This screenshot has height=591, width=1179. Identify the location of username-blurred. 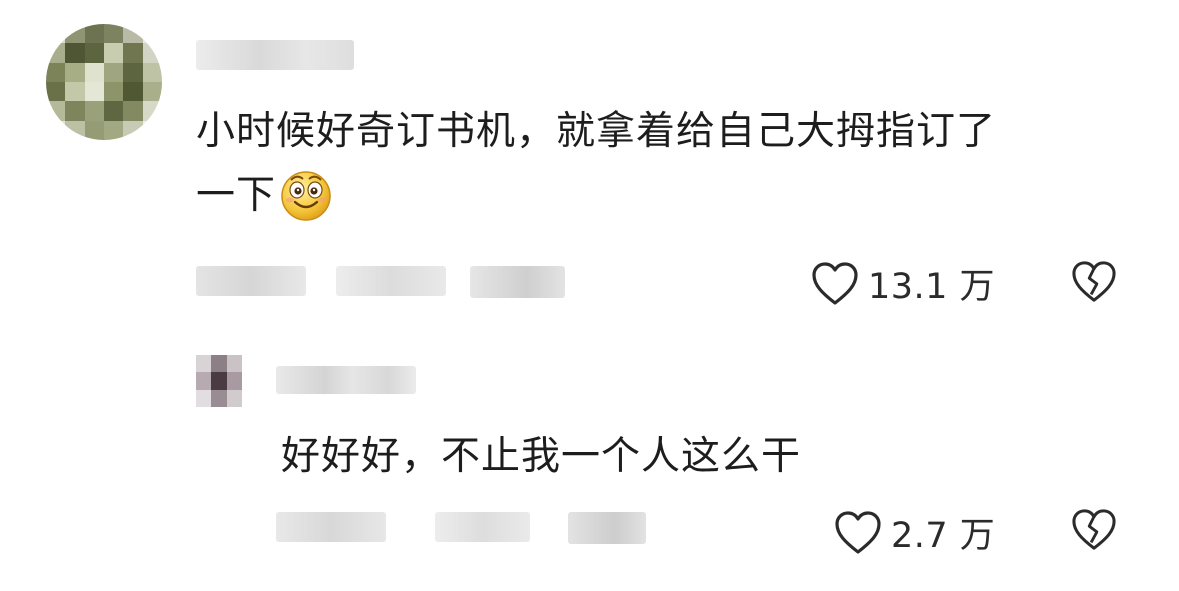
(275, 55).